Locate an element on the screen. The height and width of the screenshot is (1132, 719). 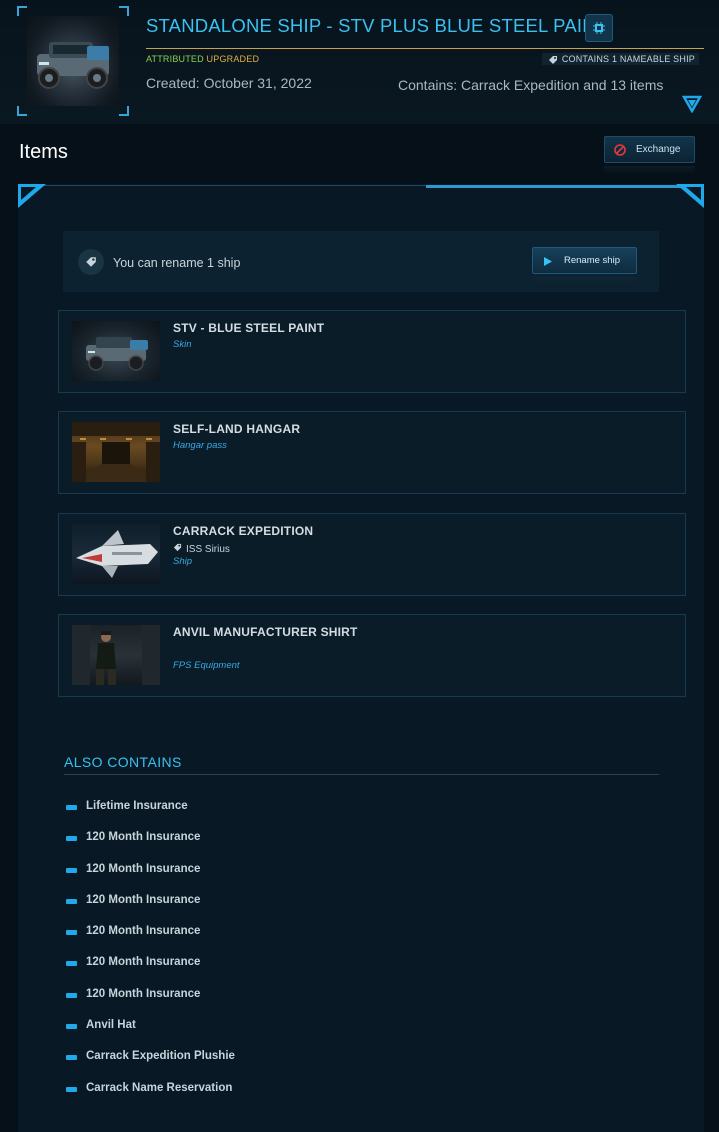
item-card-hangar: SELF-LAND HANGAR Hangar pass is located at coordinates (372, 452).